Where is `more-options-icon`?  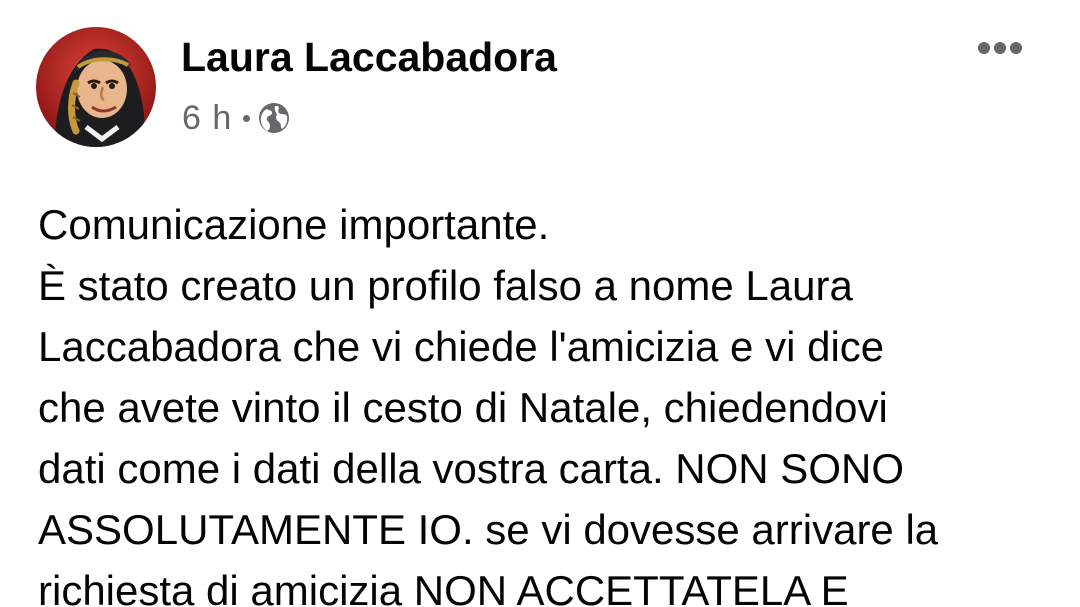
more-options-icon is located at coordinates (1000, 48).